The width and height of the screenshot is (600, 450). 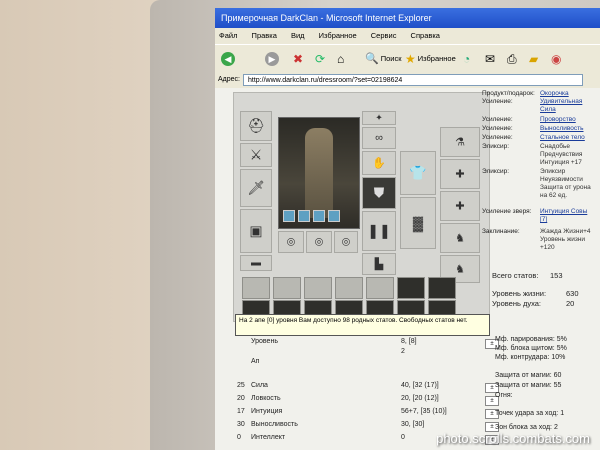 I want to click on shield-slot: ⛊, so click(x=379, y=193).